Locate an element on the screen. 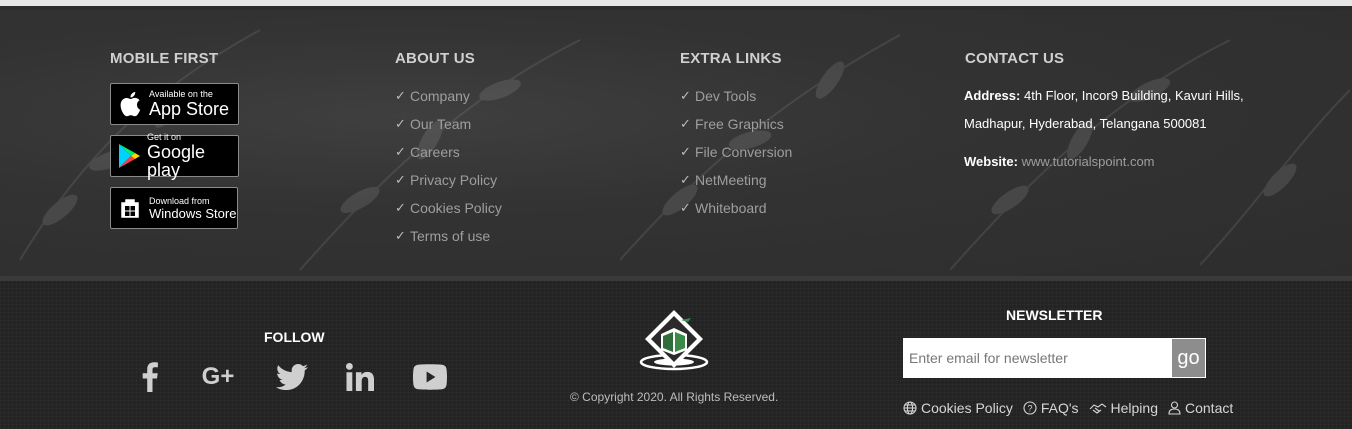 The width and height of the screenshot is (1352, 429). badge-small-text: Available on the is located at coordinates (181, 94).